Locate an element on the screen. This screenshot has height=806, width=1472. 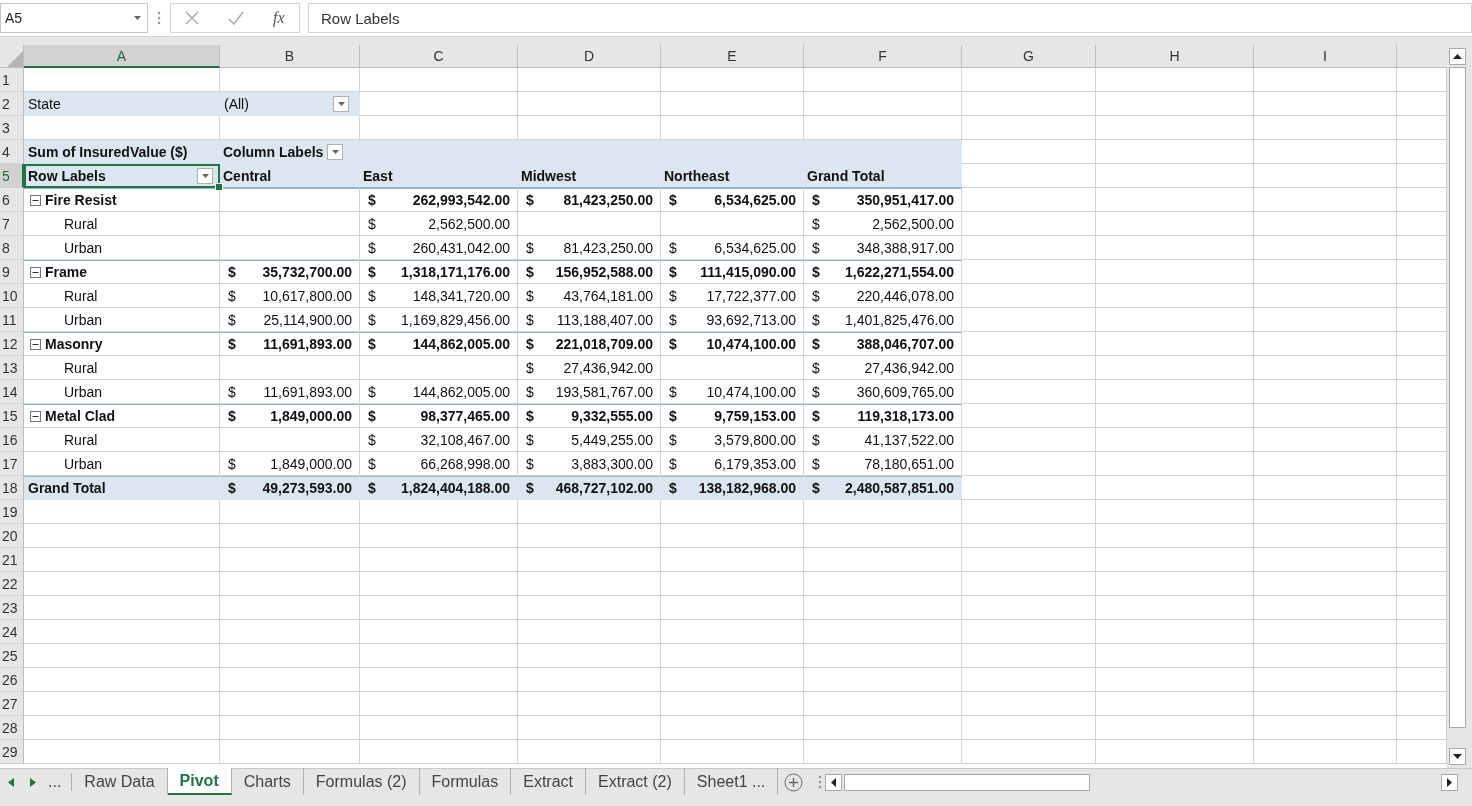
column-header: F is located at coordinates (883, 56).